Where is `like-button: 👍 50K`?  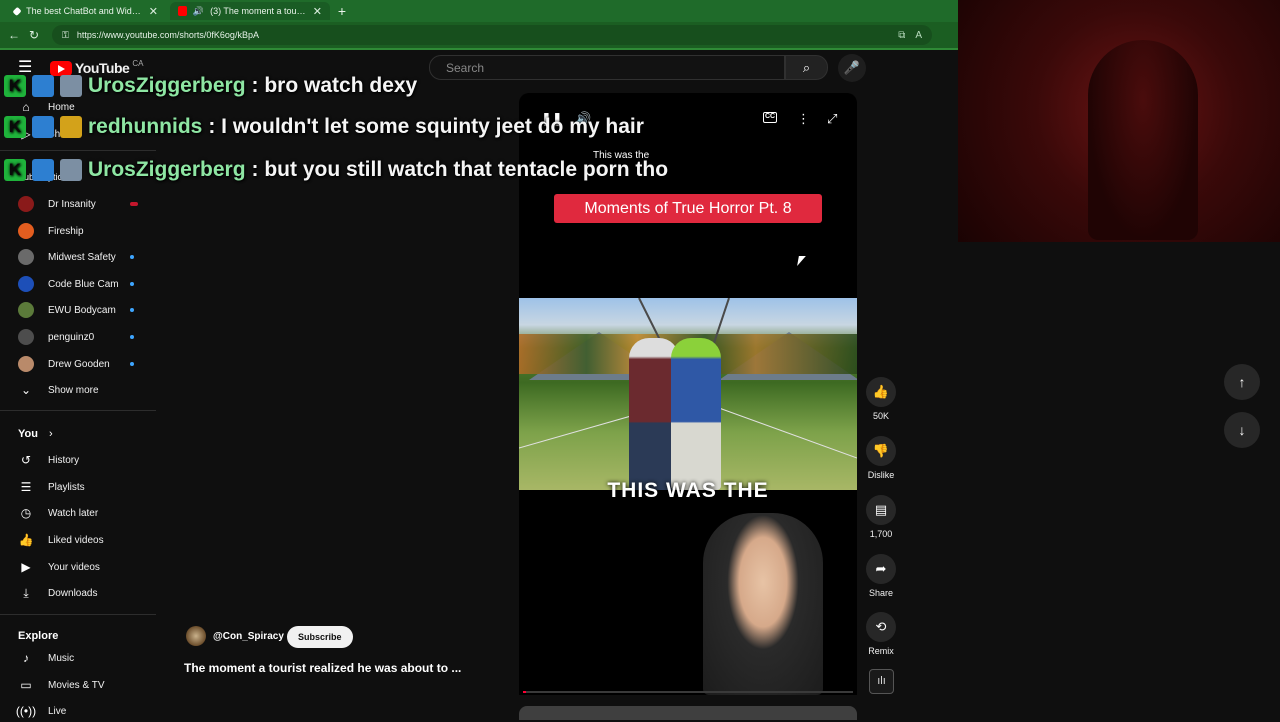
like-button: 👍 50K is located at coordinates (881, 399).